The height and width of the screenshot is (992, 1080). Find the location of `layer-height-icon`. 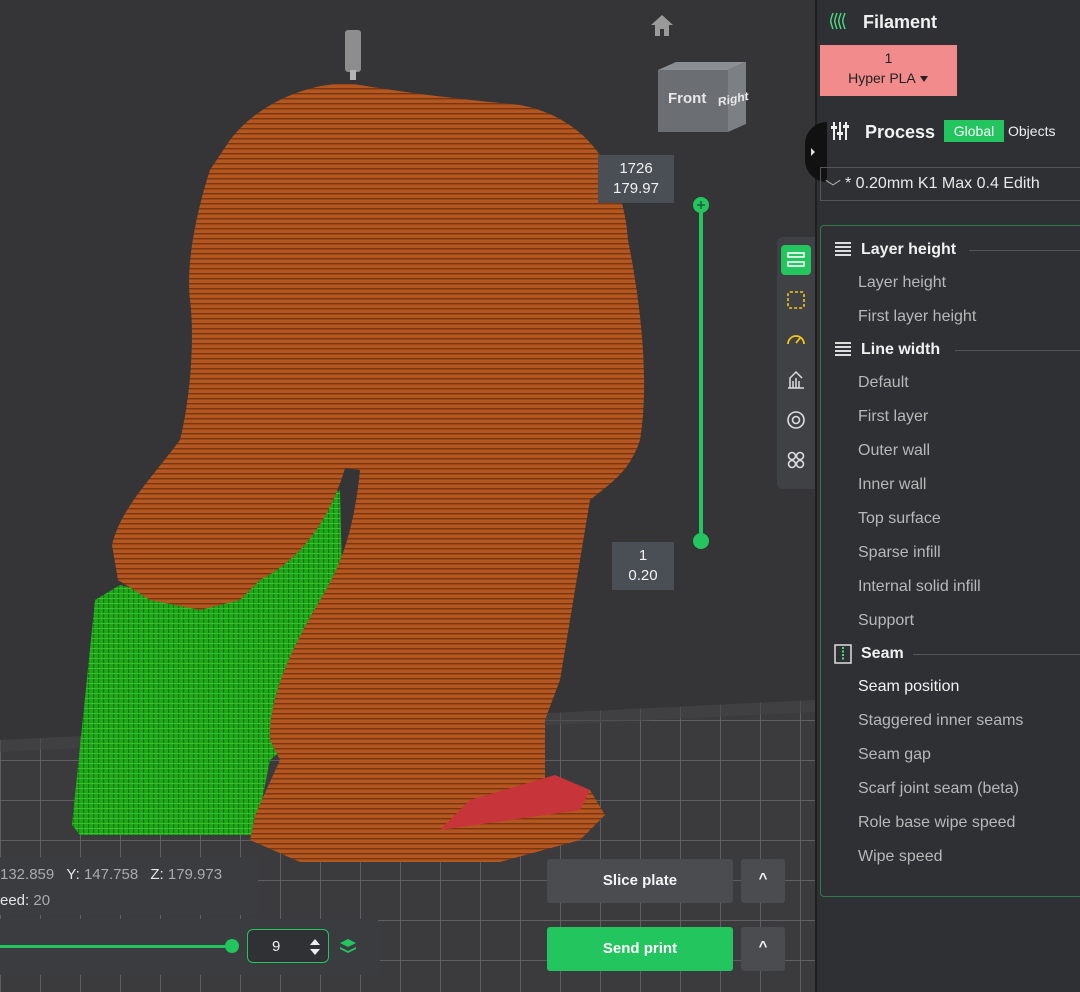

layer-height-icon is located at coordinates (843, 249).